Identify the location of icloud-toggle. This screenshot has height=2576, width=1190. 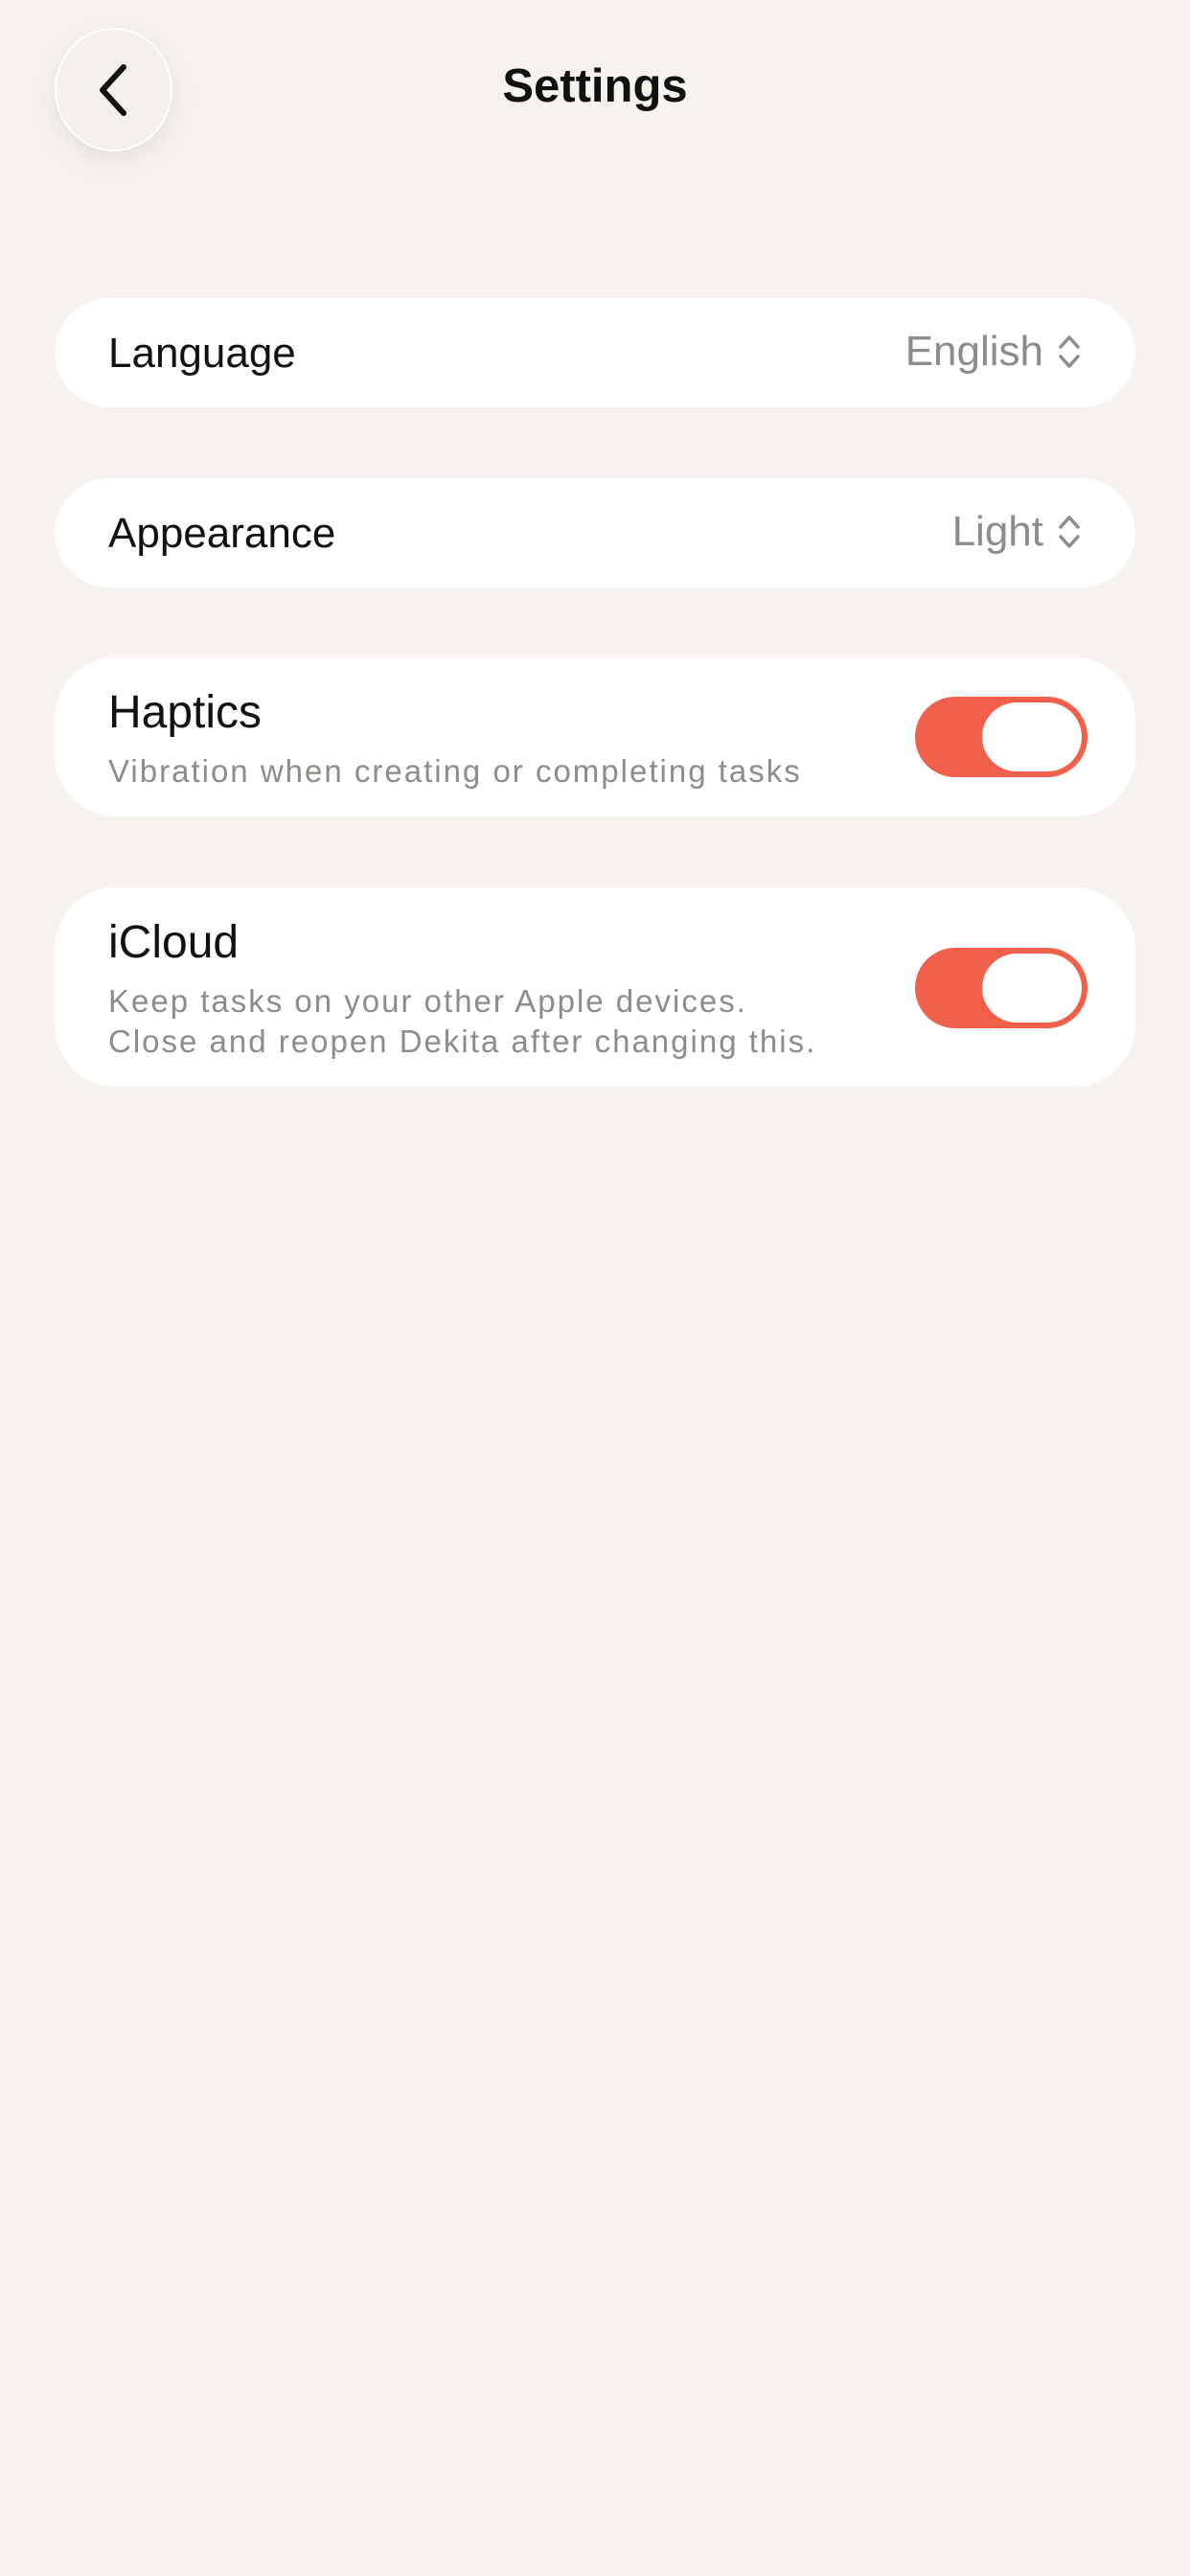
(1001, 988).